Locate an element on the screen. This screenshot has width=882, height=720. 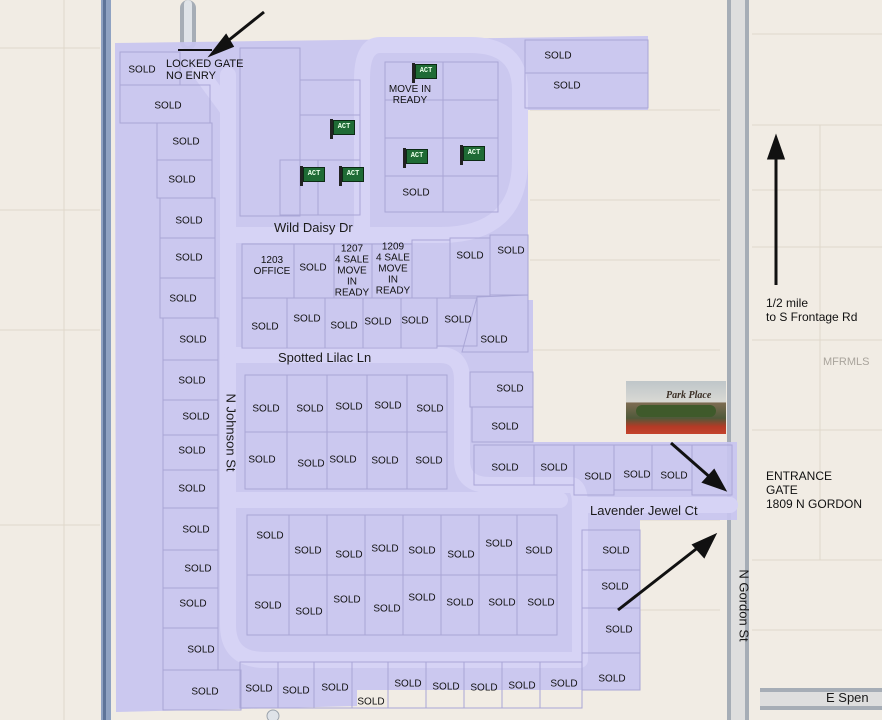
half-mile-line1: 1/2 mile is located at coordinates (787, 303).